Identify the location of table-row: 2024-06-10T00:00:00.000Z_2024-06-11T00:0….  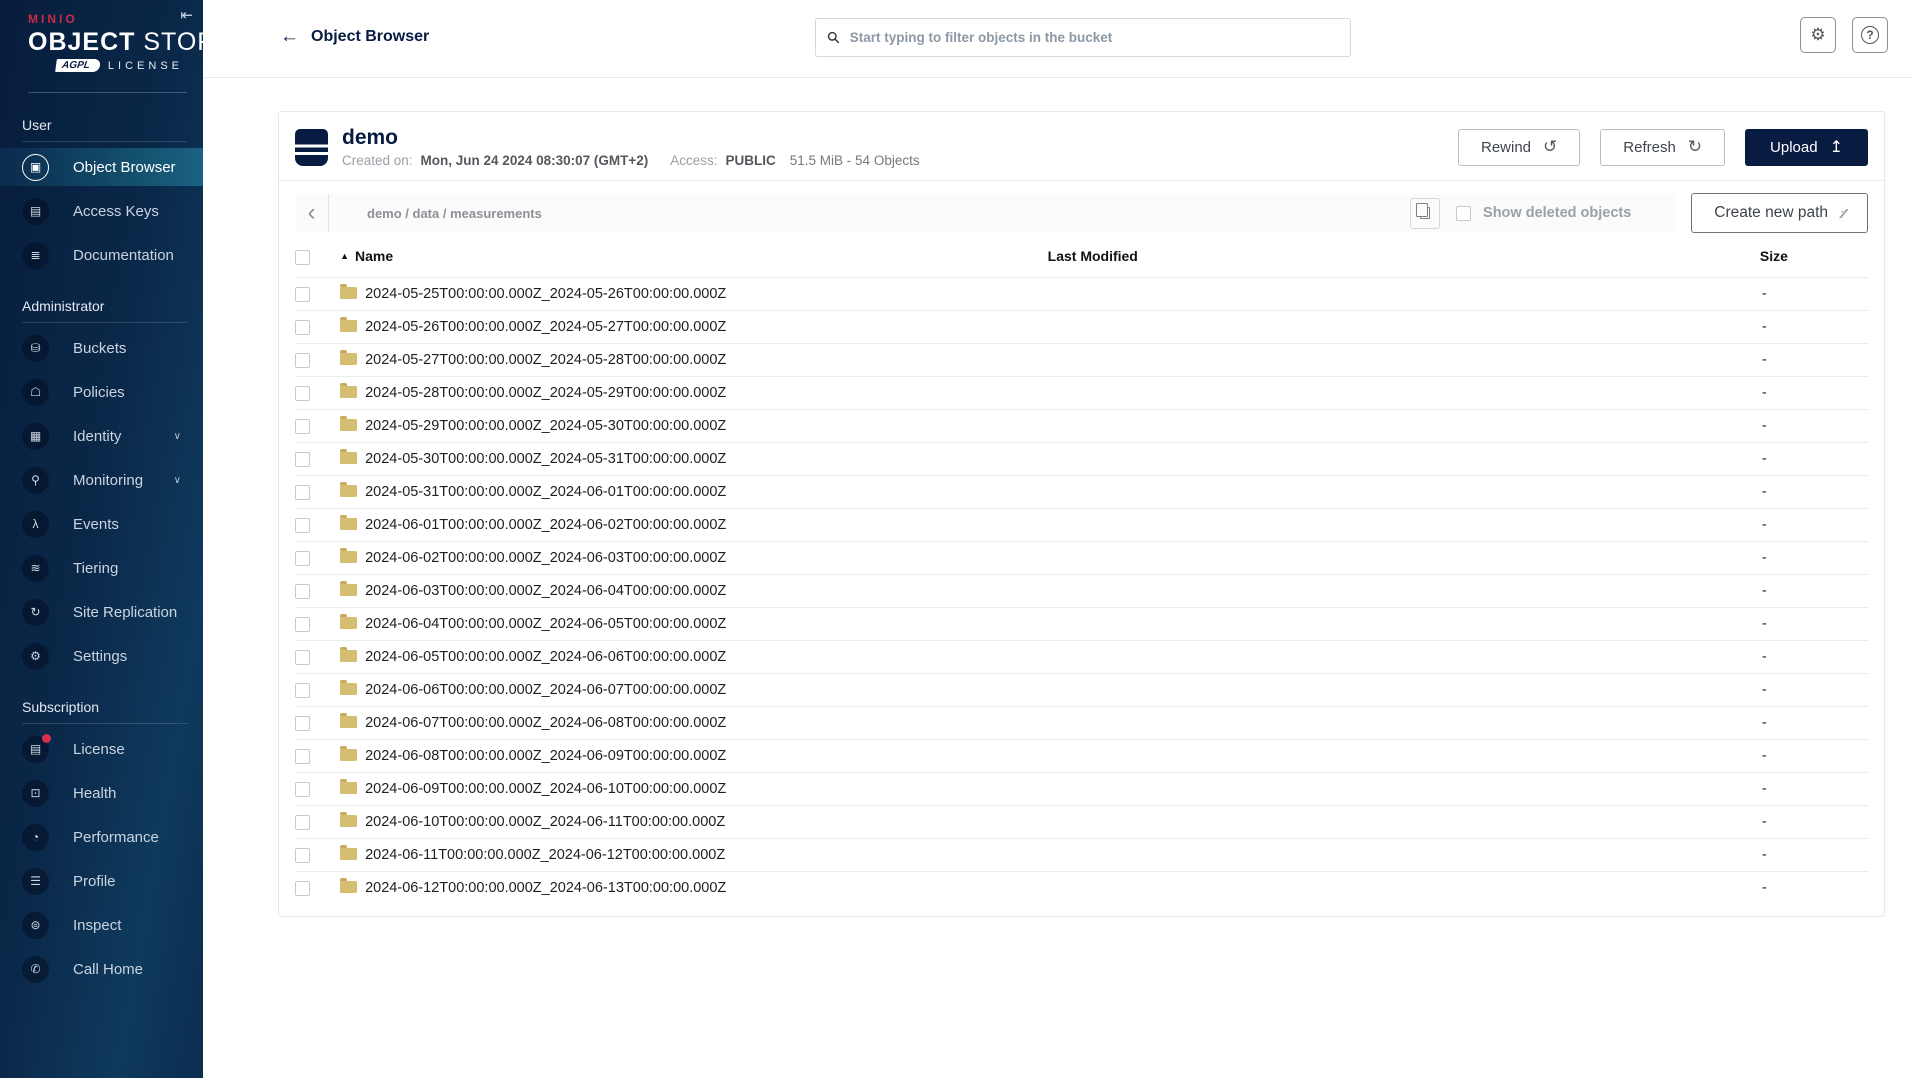
(1081, 821).